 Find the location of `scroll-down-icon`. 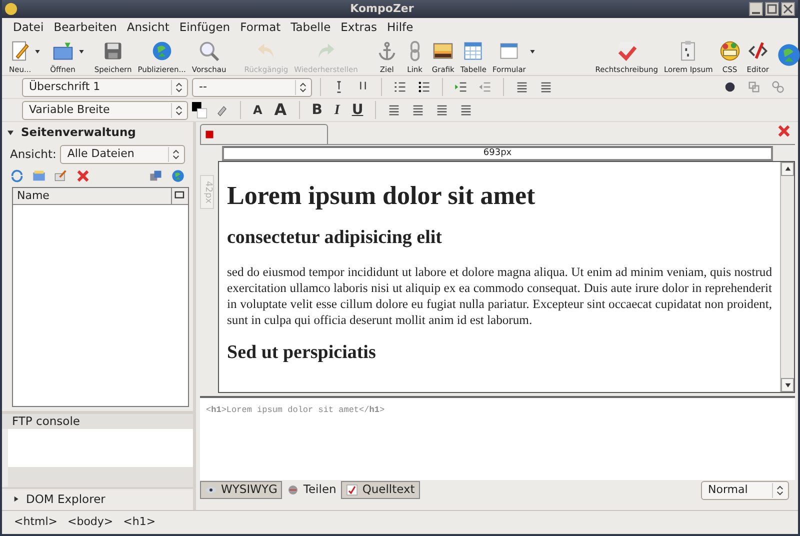

scroll-down-icon is located at coordinates (788, 385).